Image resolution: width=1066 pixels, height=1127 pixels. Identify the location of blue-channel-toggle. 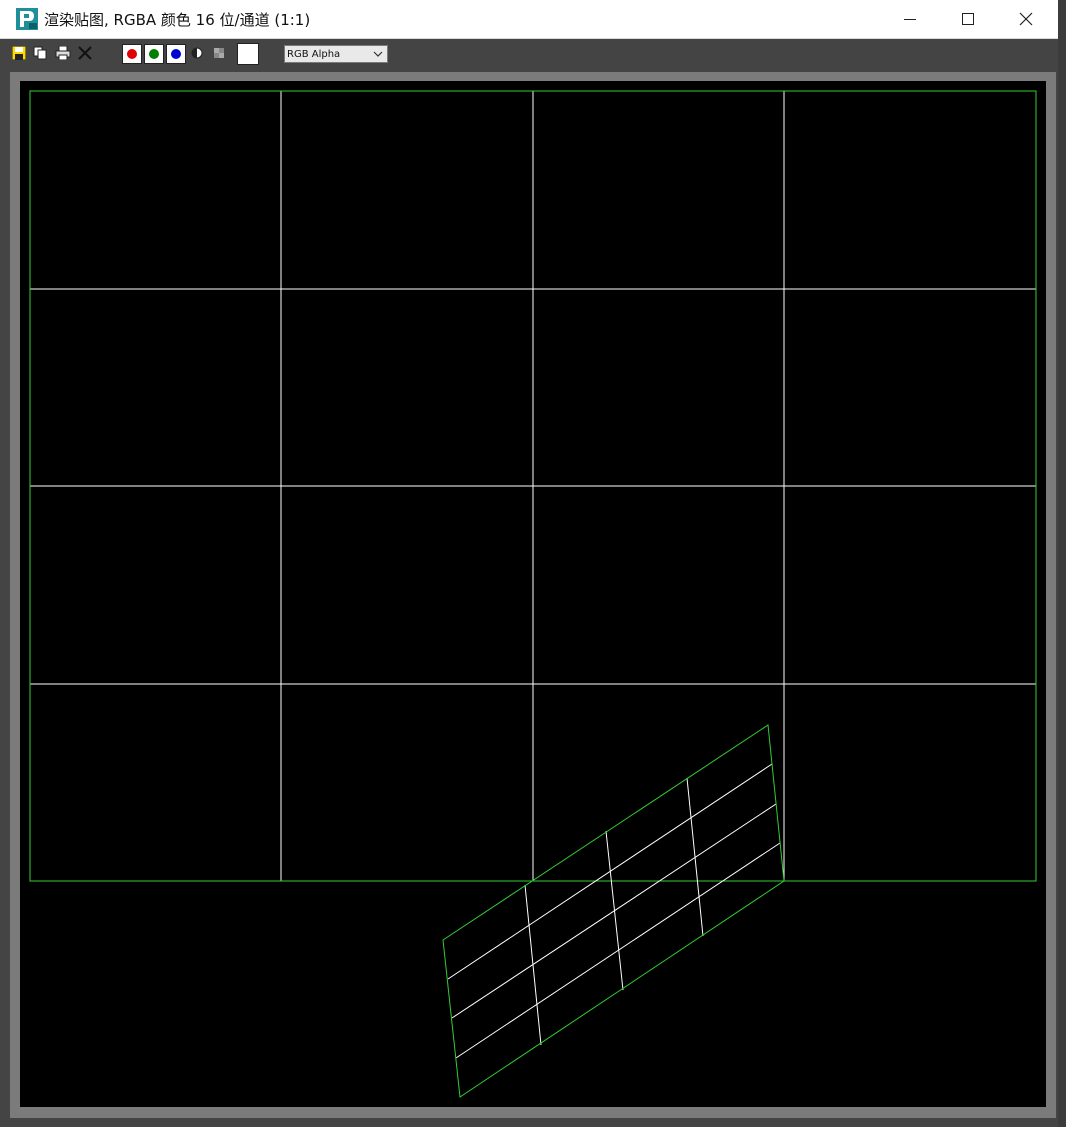
(176, 54).